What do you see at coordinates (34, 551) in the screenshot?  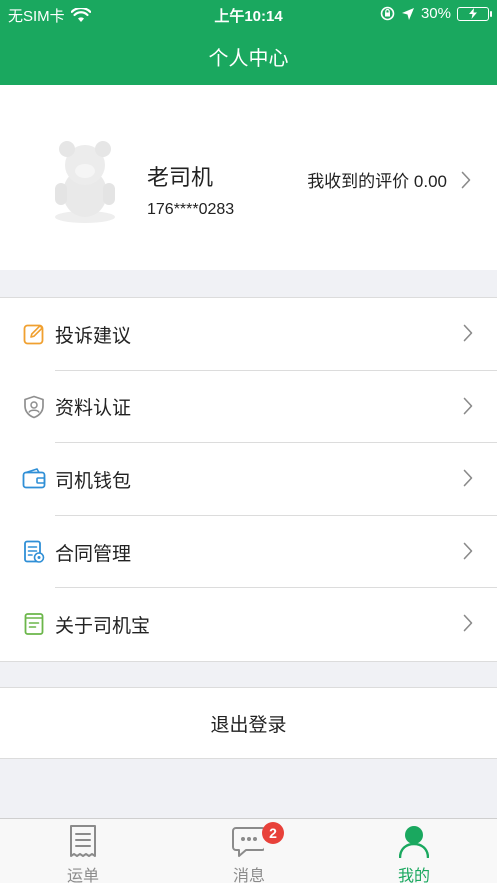 I see `contract-icon` at bounding box center [34, 551].